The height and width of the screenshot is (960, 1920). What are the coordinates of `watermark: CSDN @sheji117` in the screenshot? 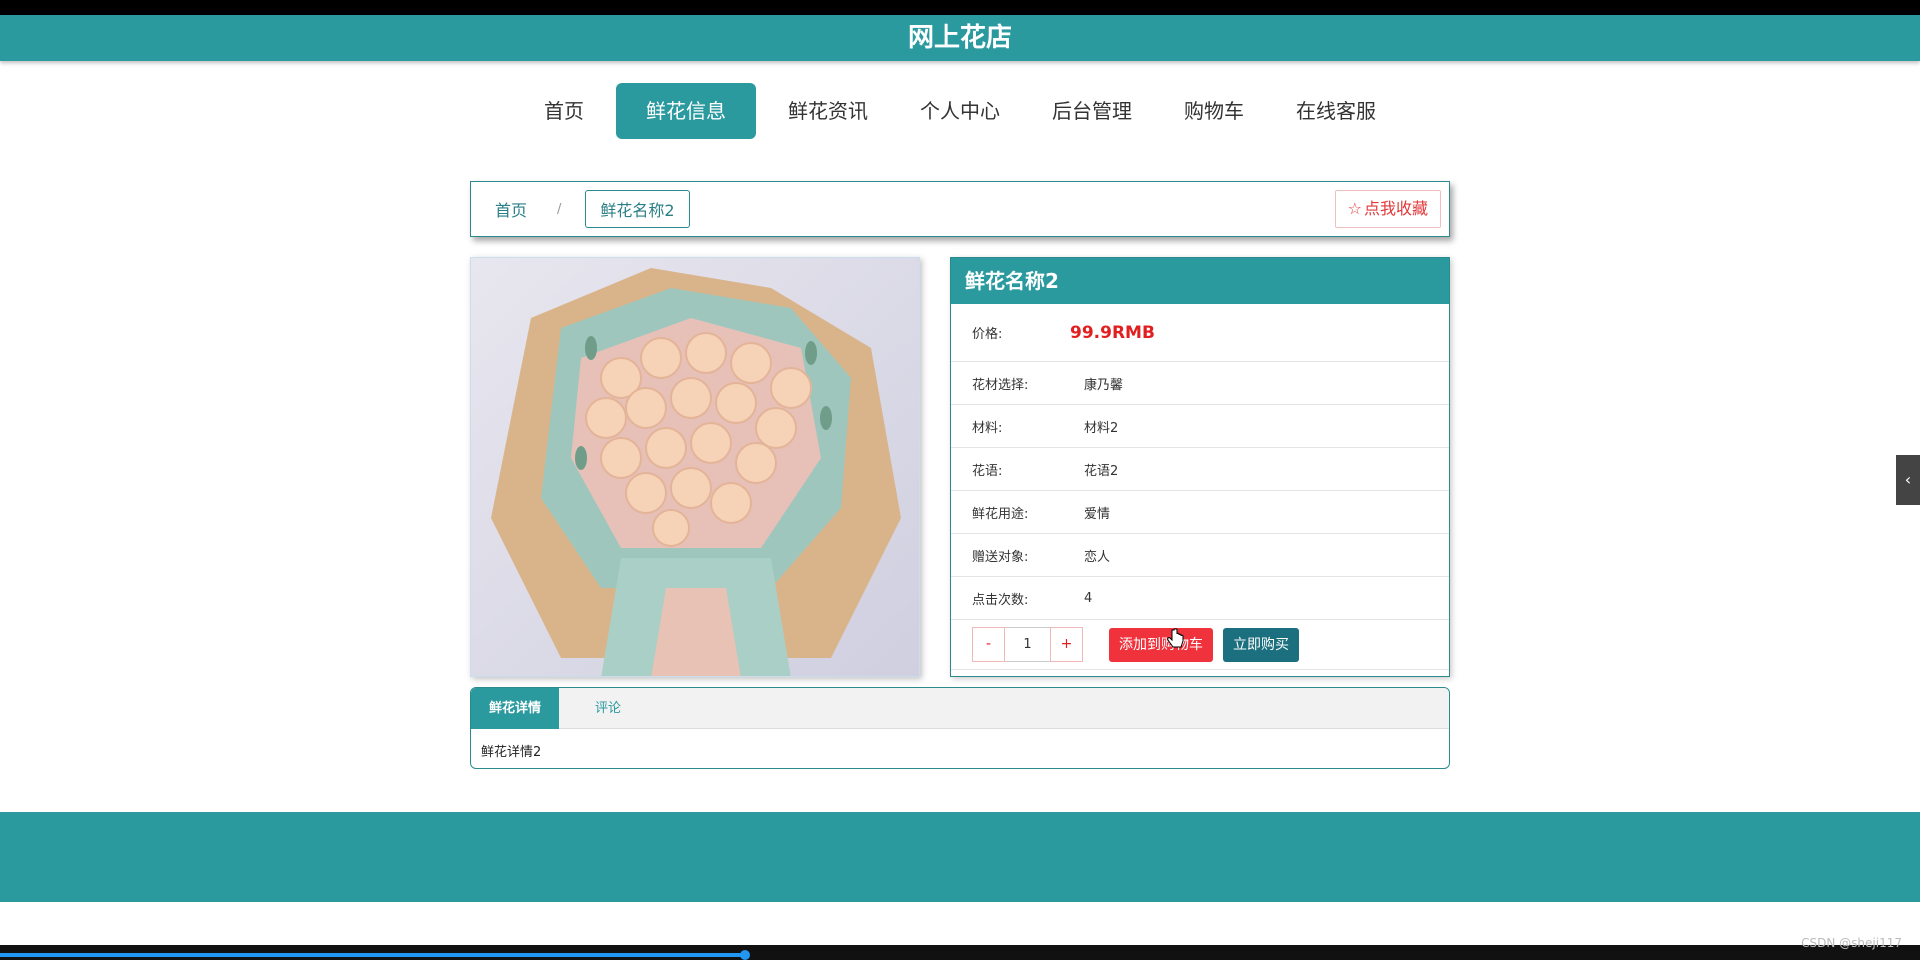 It's located at (1851, 943).